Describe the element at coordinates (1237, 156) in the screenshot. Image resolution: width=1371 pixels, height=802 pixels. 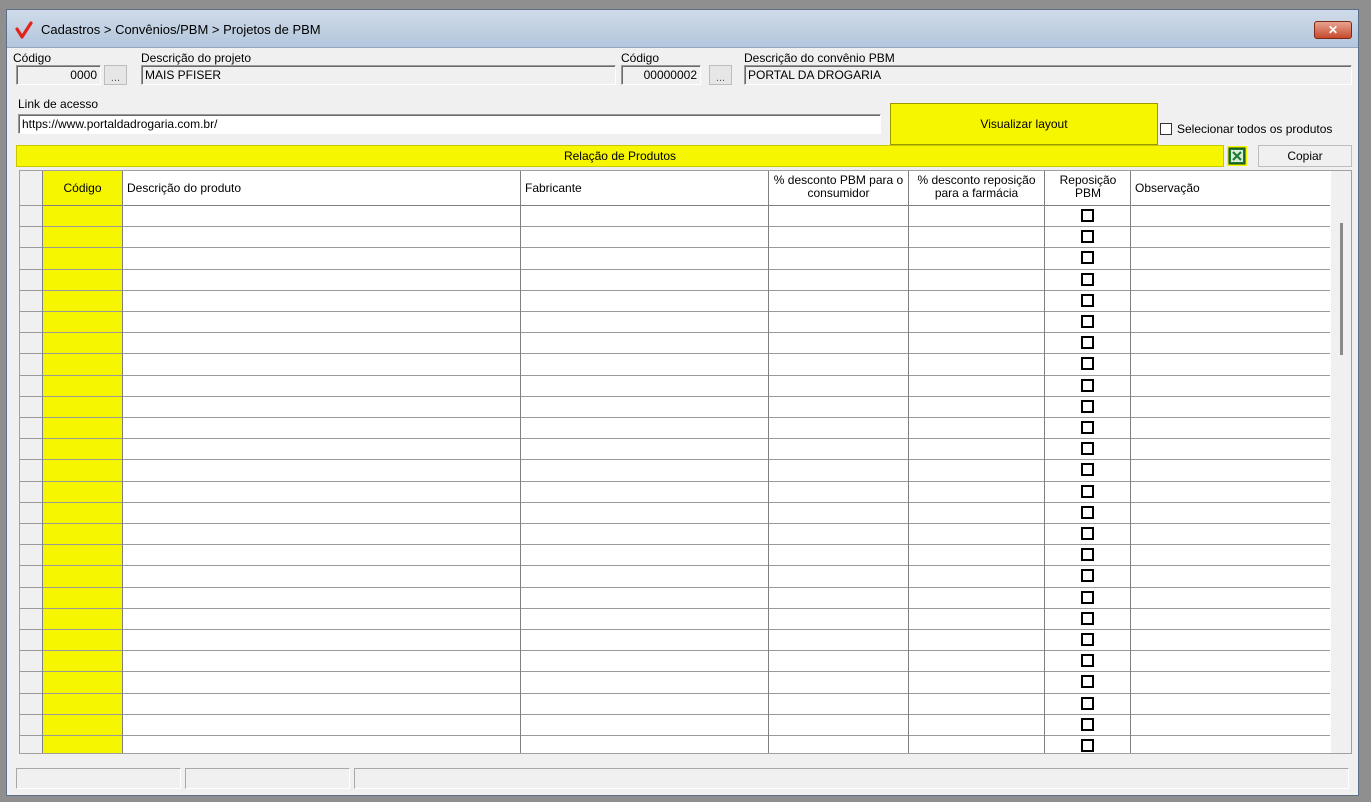
I see `excel-export-icon` at that location.